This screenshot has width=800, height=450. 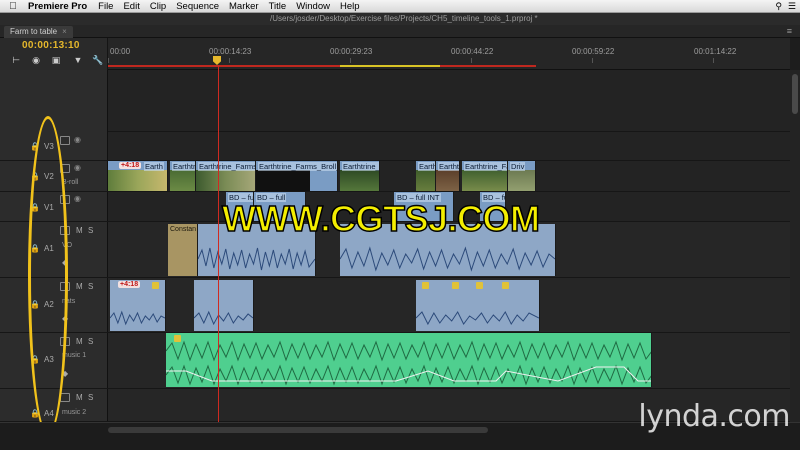 What do you see at coordinates (278, 6) in the screenshot?
I see `menu-title: Title` at bounding box center [278, 6].